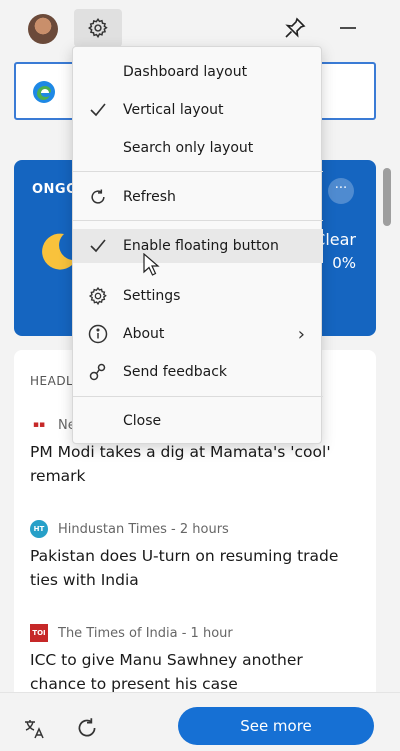 Image resolution: width=400 pixels, height=751 pixels. I want to click on edge-logo-icon, so click(44, 92).